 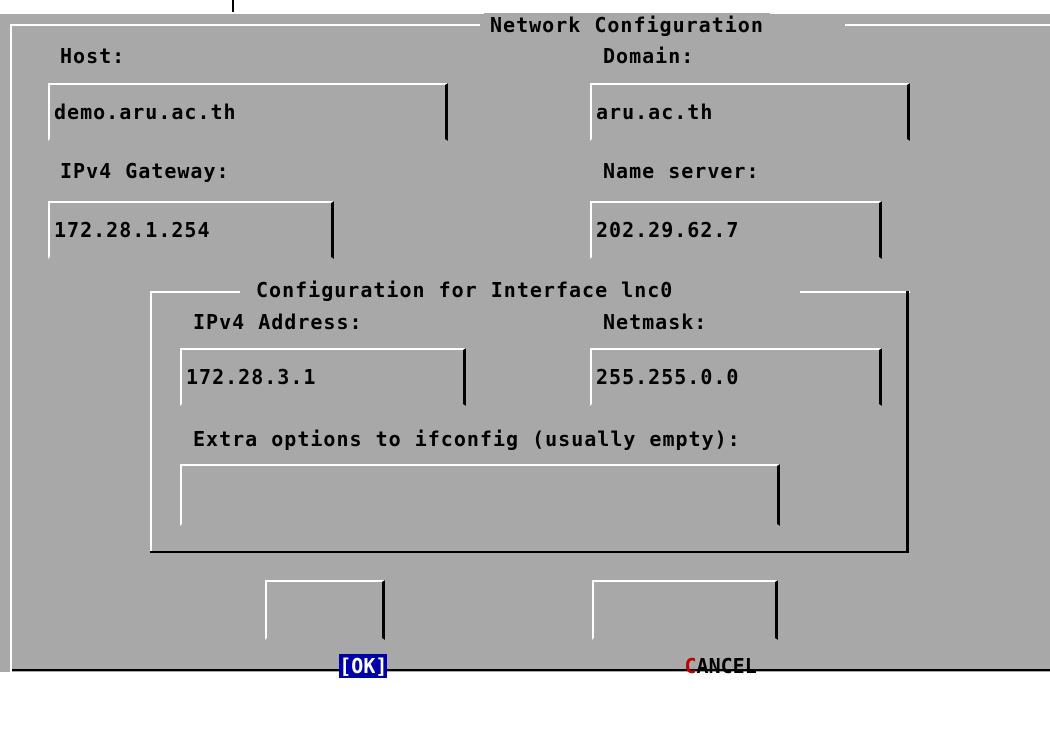 I want to click on ok-button-bracket-open: [, so click(x=345, y=666).